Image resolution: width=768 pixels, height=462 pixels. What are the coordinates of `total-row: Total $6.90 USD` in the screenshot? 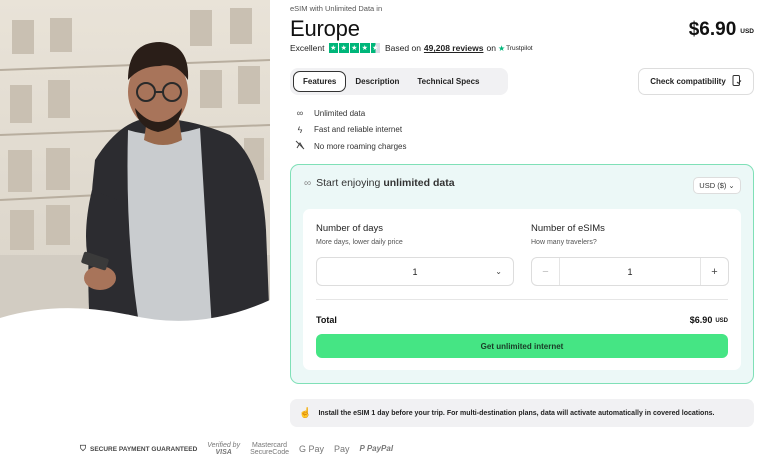 It's located at (522, 320).